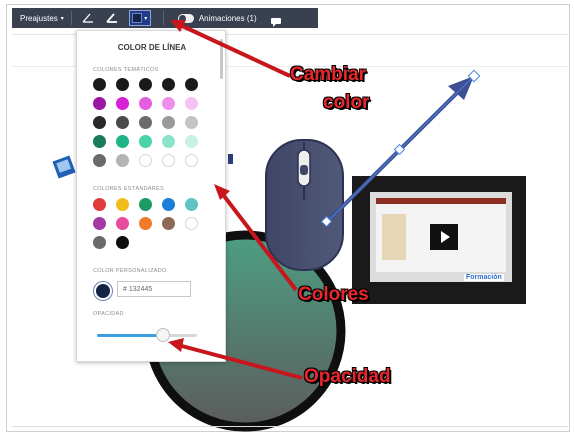 The width and height of the screenshot is (574, 434). I want to click on annotation-colores: Colores, so click(333, 294).